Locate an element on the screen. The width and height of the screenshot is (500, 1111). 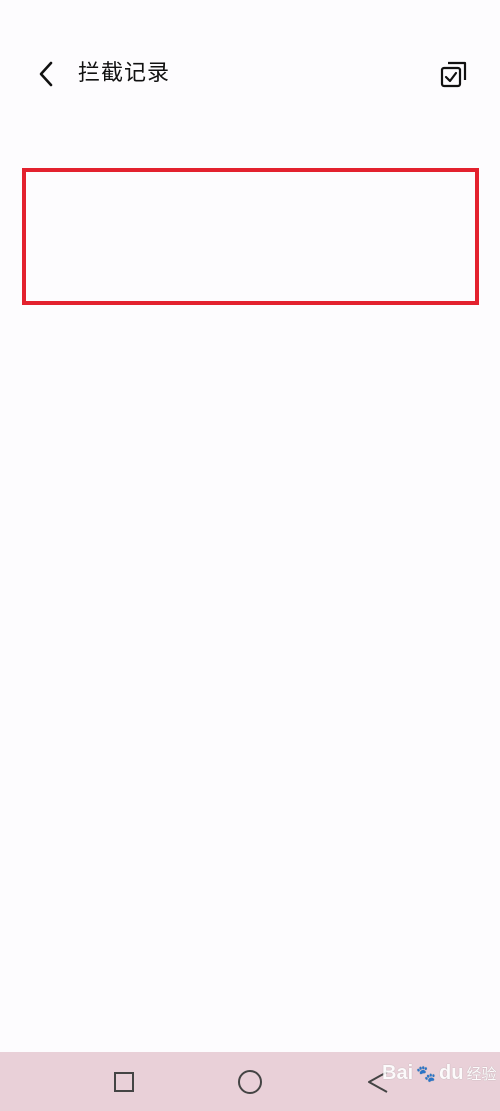
top-app-bar: 拦截记录 is located at coordinates (250, 70).